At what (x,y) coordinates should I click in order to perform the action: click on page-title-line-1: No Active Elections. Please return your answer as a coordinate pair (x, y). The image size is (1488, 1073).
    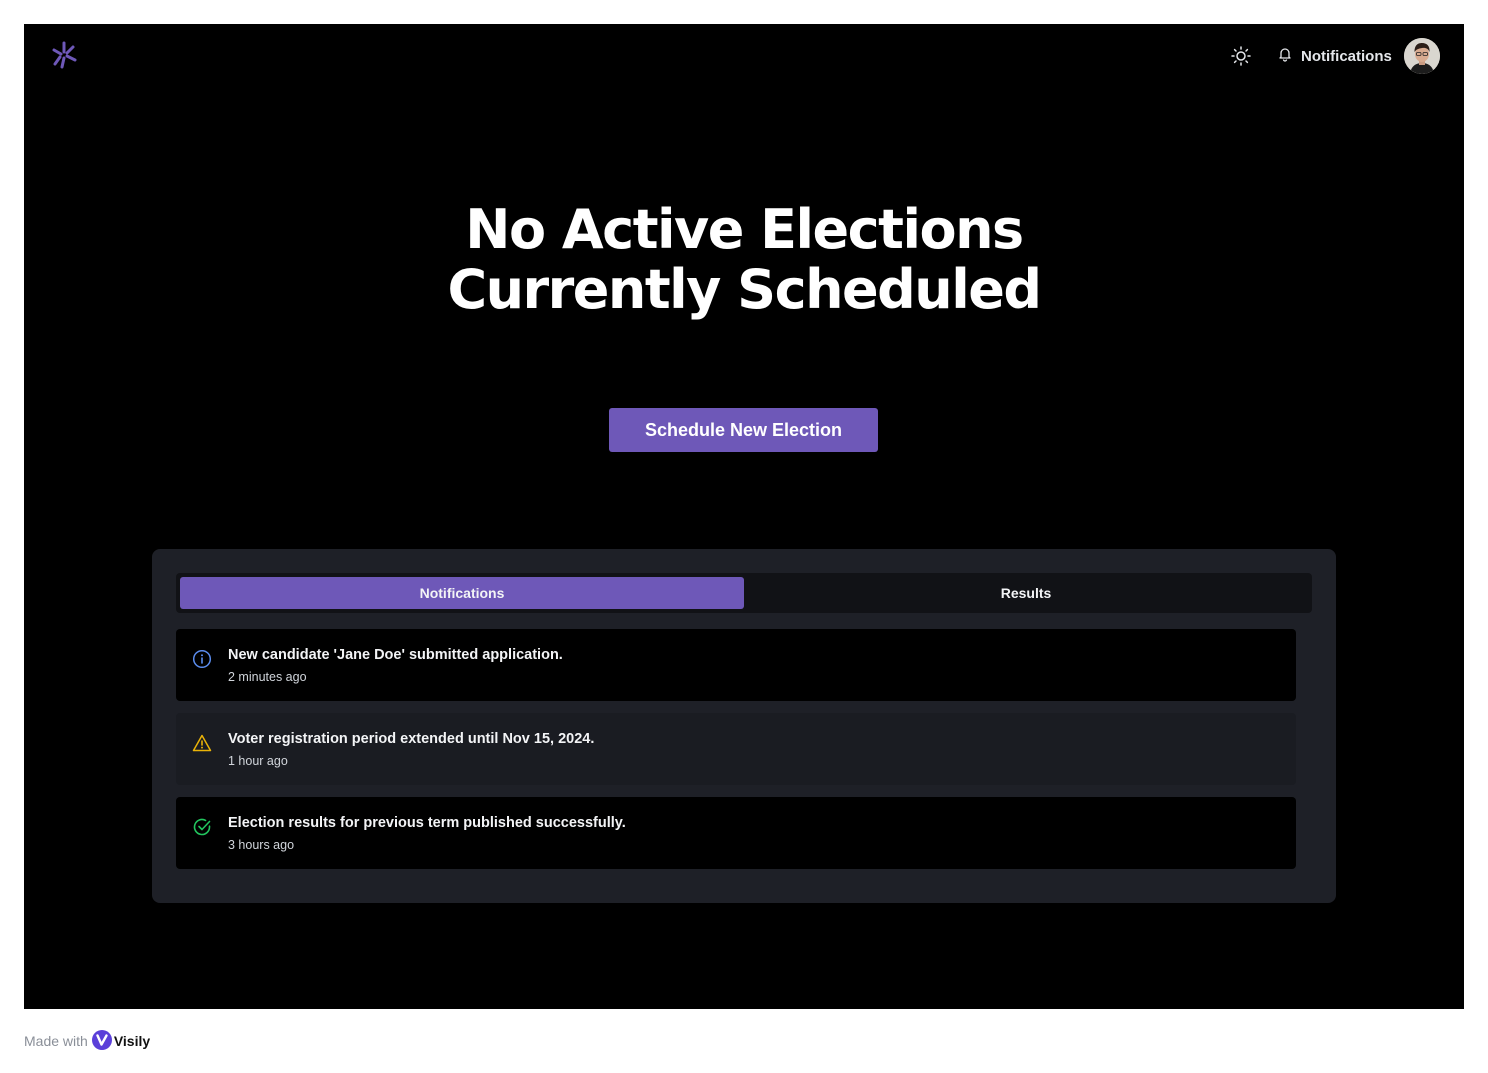
    Looking at the image, I should click on (744, 229).